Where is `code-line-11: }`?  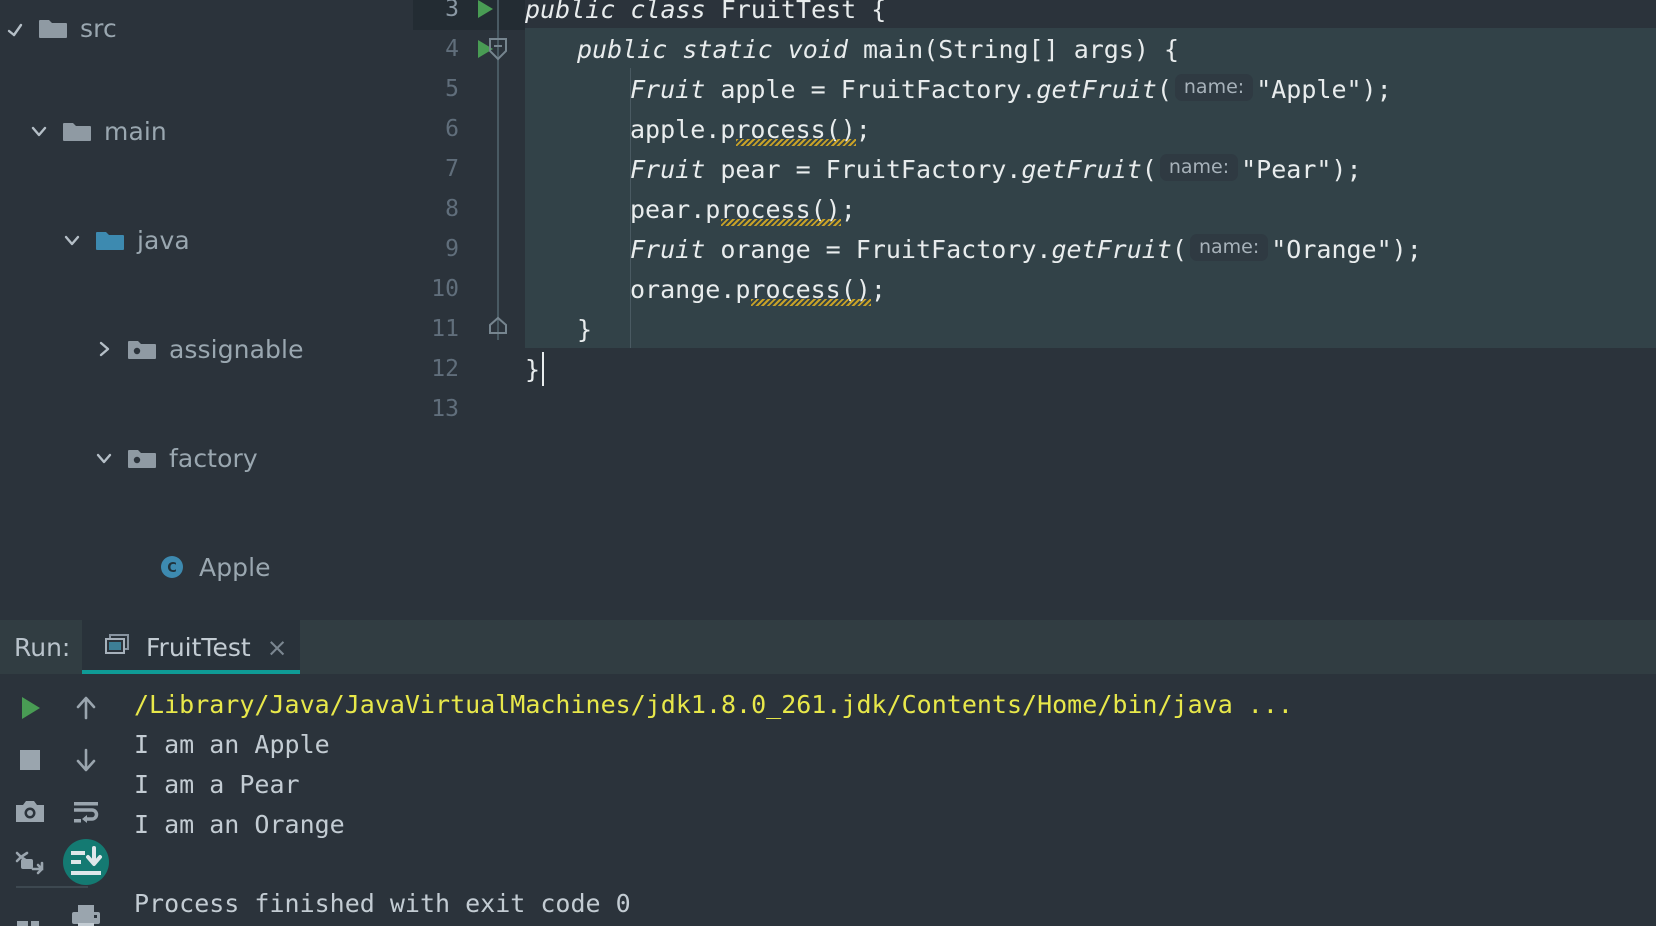 code-line-11: } is located at coordinates (584, 329).